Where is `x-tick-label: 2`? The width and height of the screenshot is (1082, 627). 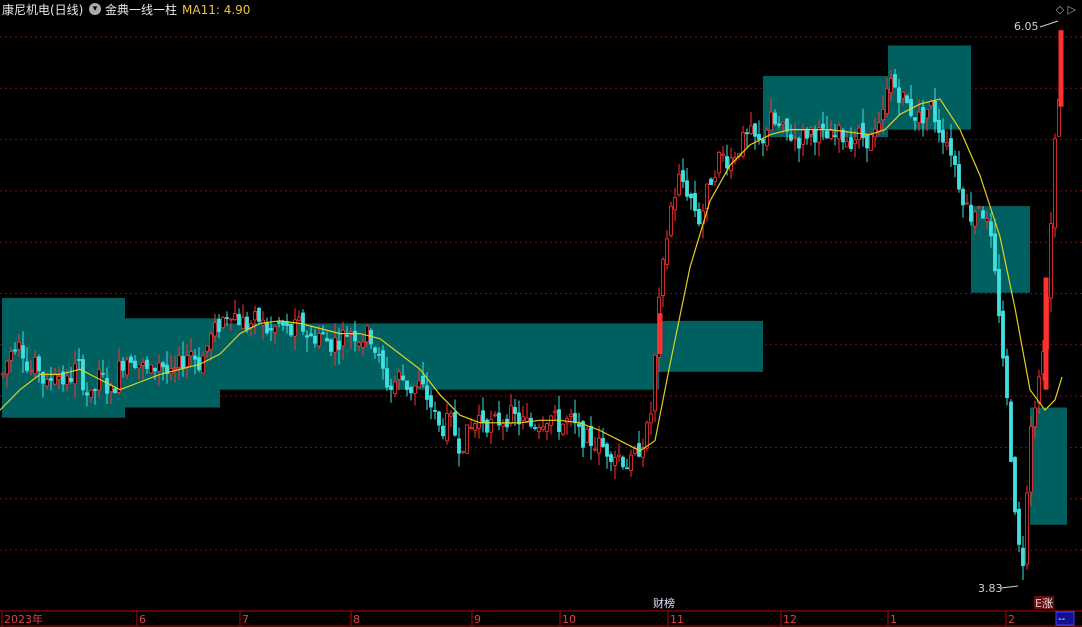
x-tick-label: 2 is located at coordinates (1011, 619).